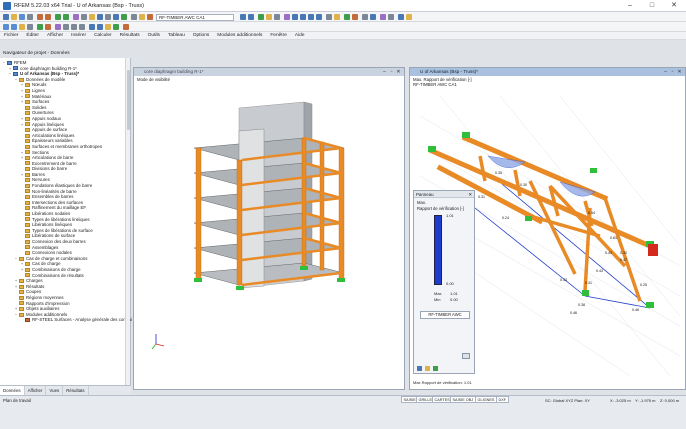 Image resolution: width=686 pixels, height=429 pixels. I want to click on y-view-icon, so click(311, 17).